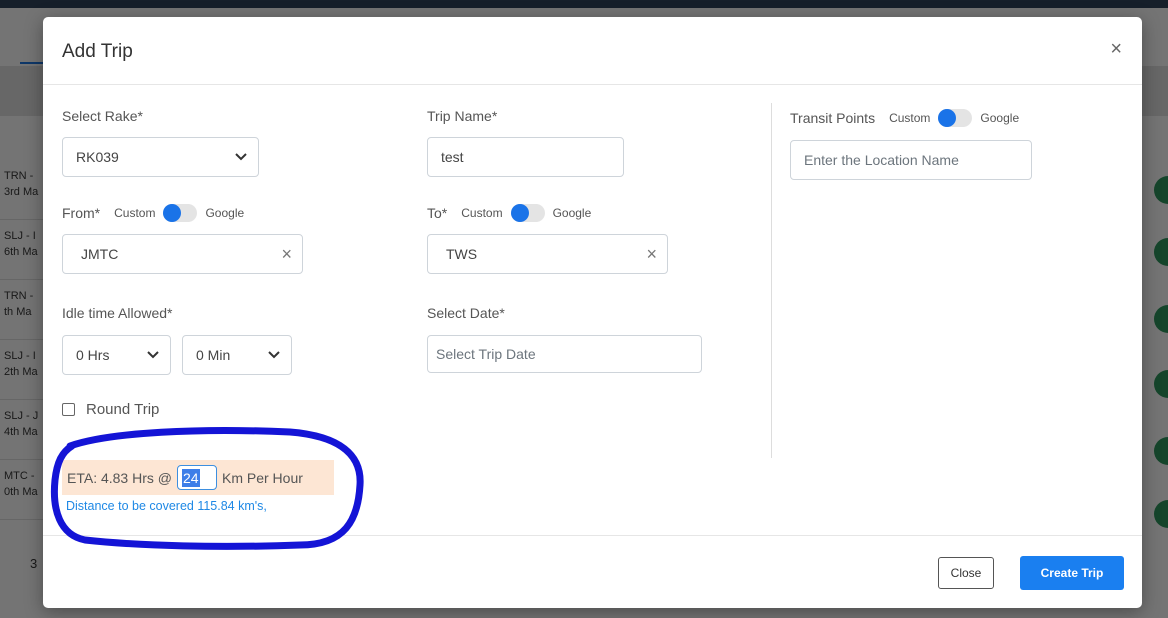  I want to click on idle-hours-value: 0 Hrs, so click(93, 355).